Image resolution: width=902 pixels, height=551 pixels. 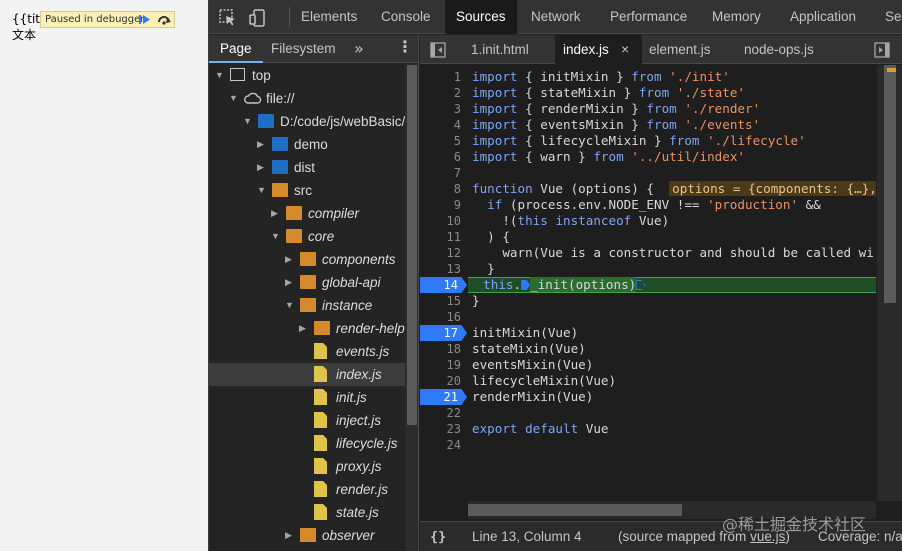 What do you see at coordinates (648, 381) in the screenshot?
I see `code-line: 20 lifecycleMixin(Vue)` at bounding box center [648, 381].